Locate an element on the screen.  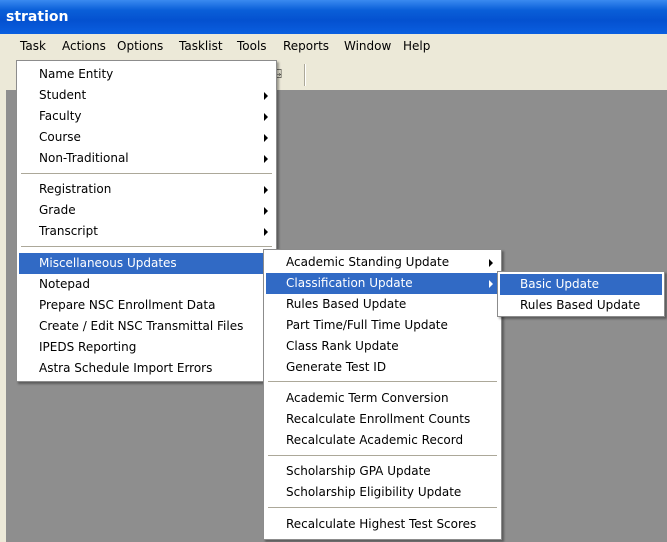
menu-item-label: Prepare NSC Enrollment Data is located at coordinates (127, 305).